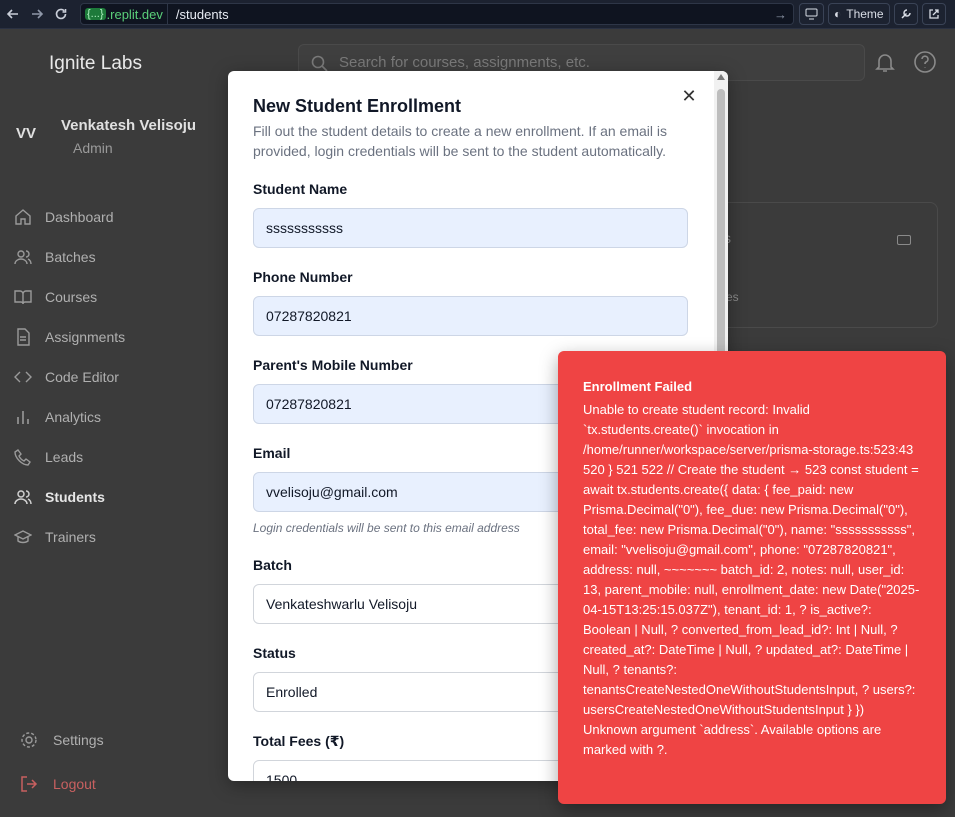  I want to click on theme-label: Theme, so click(865, 14).